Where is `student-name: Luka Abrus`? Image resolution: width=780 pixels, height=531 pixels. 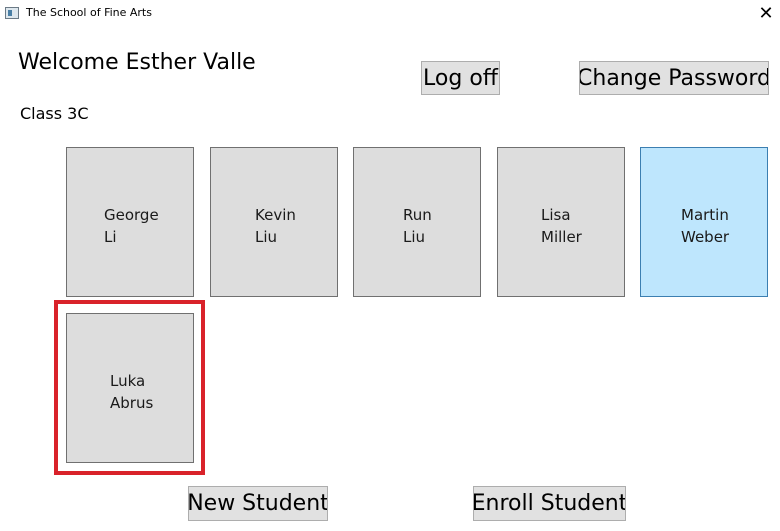
student-name: Luka Abrus is located at coordinates (132, 392).